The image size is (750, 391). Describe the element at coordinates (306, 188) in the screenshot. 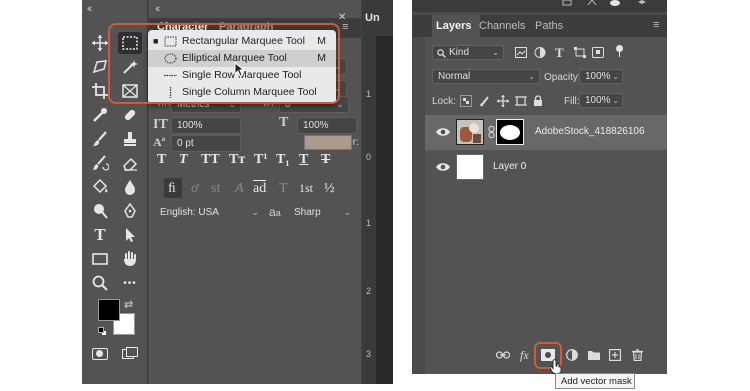

I see `ordinals-button: 1st` at that location.